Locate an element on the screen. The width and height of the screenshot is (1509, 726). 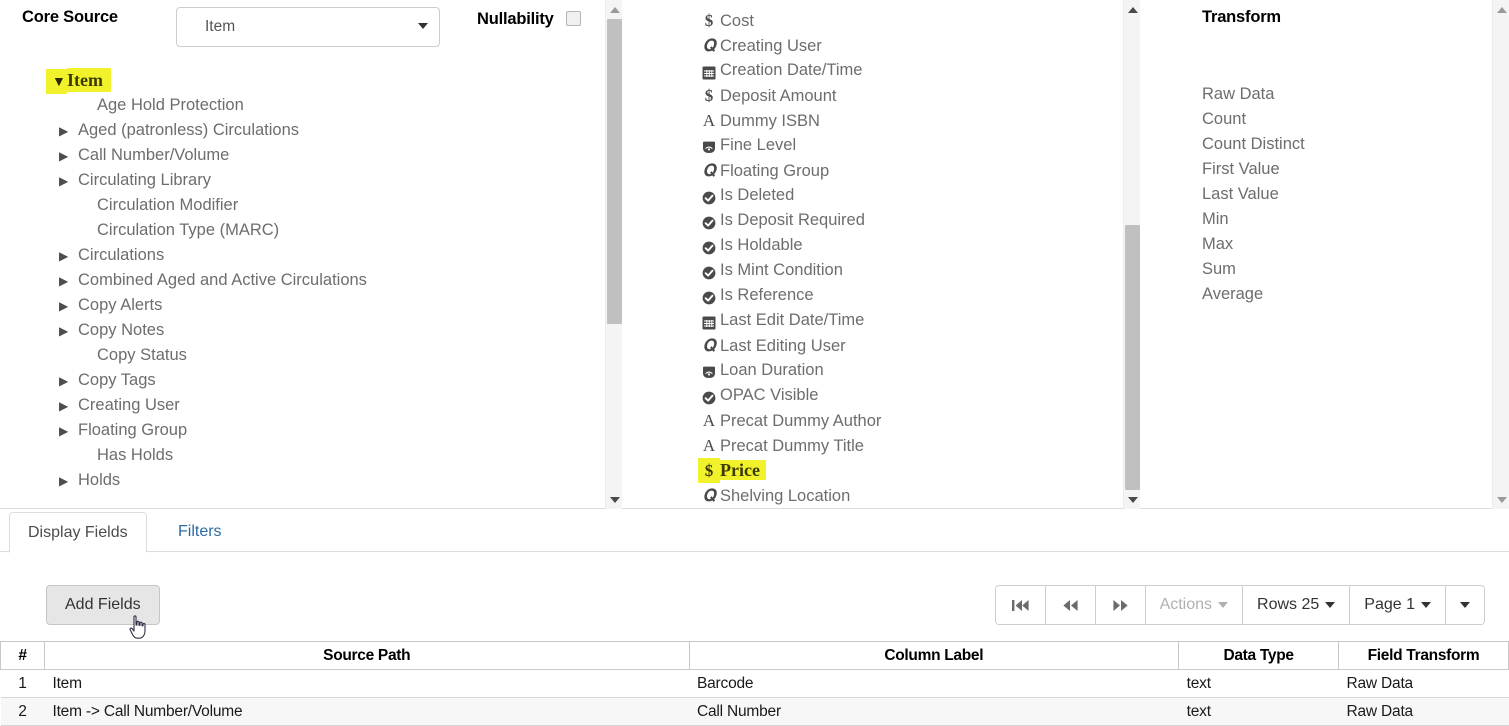
field-list-item: Creation Date/Time is located at coordinates (913, 70).